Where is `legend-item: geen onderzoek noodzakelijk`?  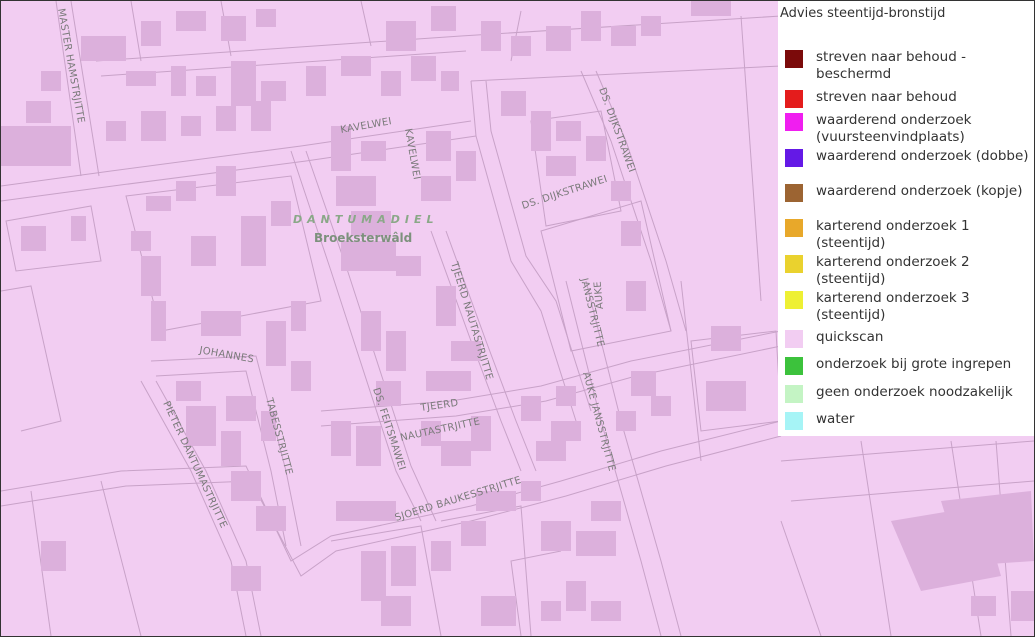
legend-item: geen onderzoek noodzakelijk is located at coordinates (909, 393).